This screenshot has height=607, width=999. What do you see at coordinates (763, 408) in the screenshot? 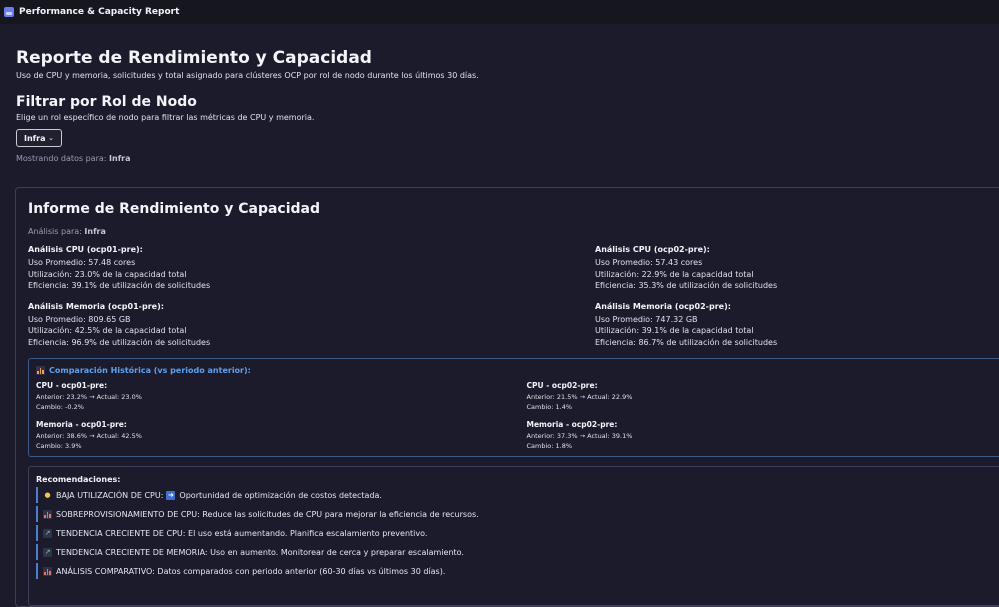
I see `history-change: Cambio: 1.4%` at bounding box center [763, 408].